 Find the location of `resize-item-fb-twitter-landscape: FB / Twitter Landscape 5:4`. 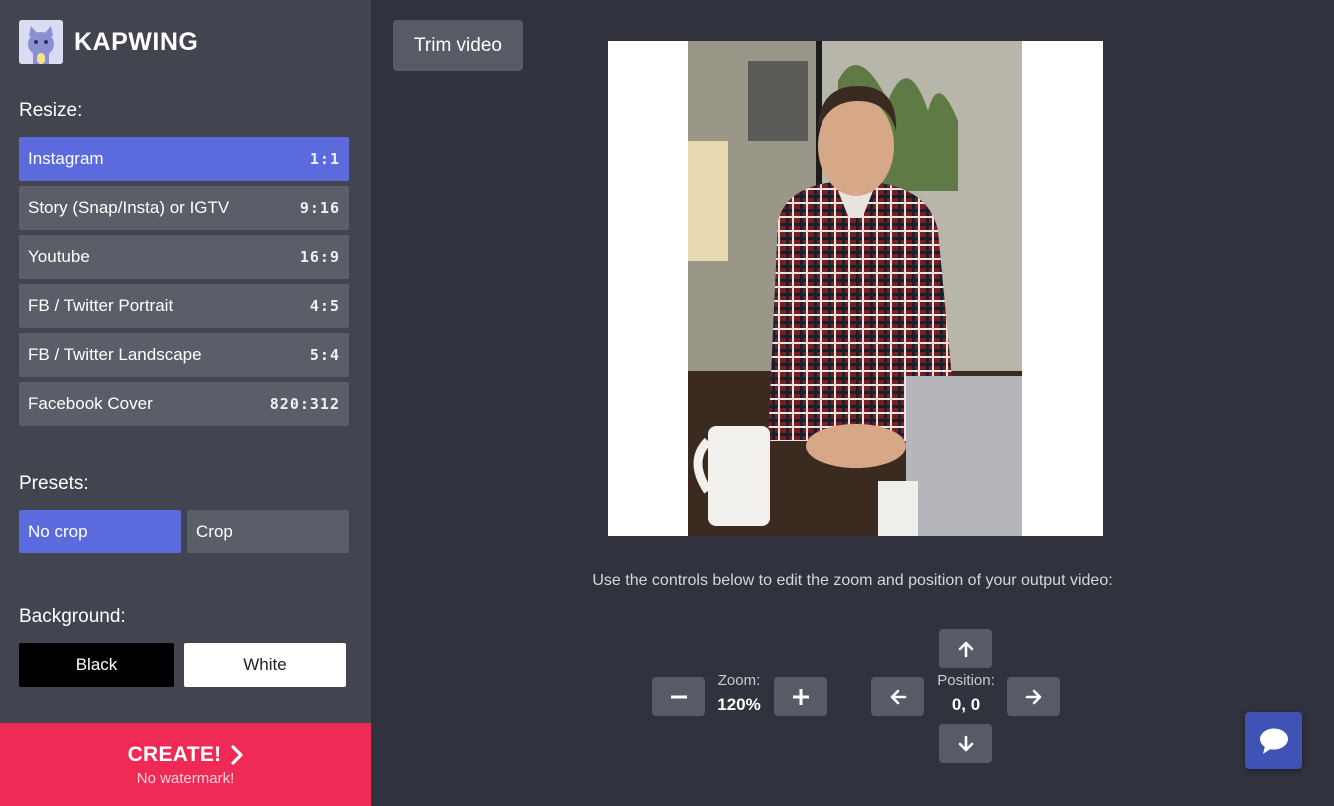

resize-item-fb-twitter-landscape: FB / Twitter Landscape 5:4 is located at coordinates (184, 355).